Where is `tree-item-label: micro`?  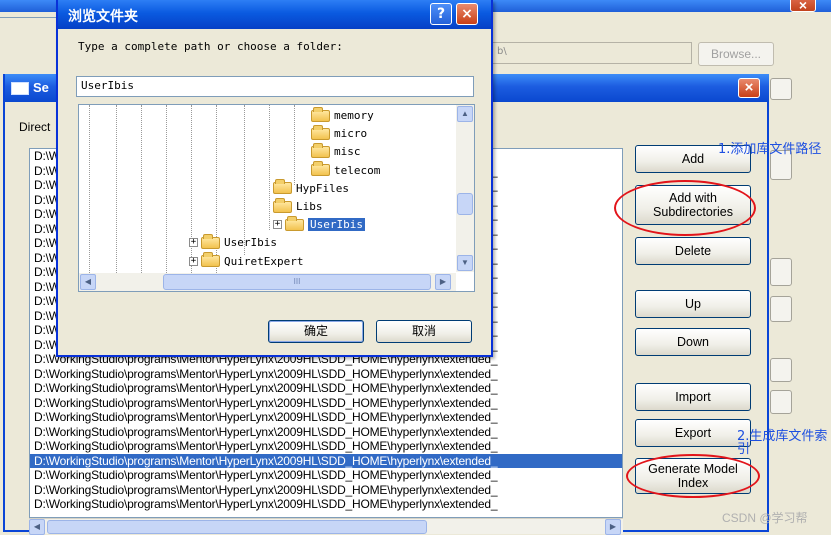 tree-item-label: micro is located at coordinates (351, 134).